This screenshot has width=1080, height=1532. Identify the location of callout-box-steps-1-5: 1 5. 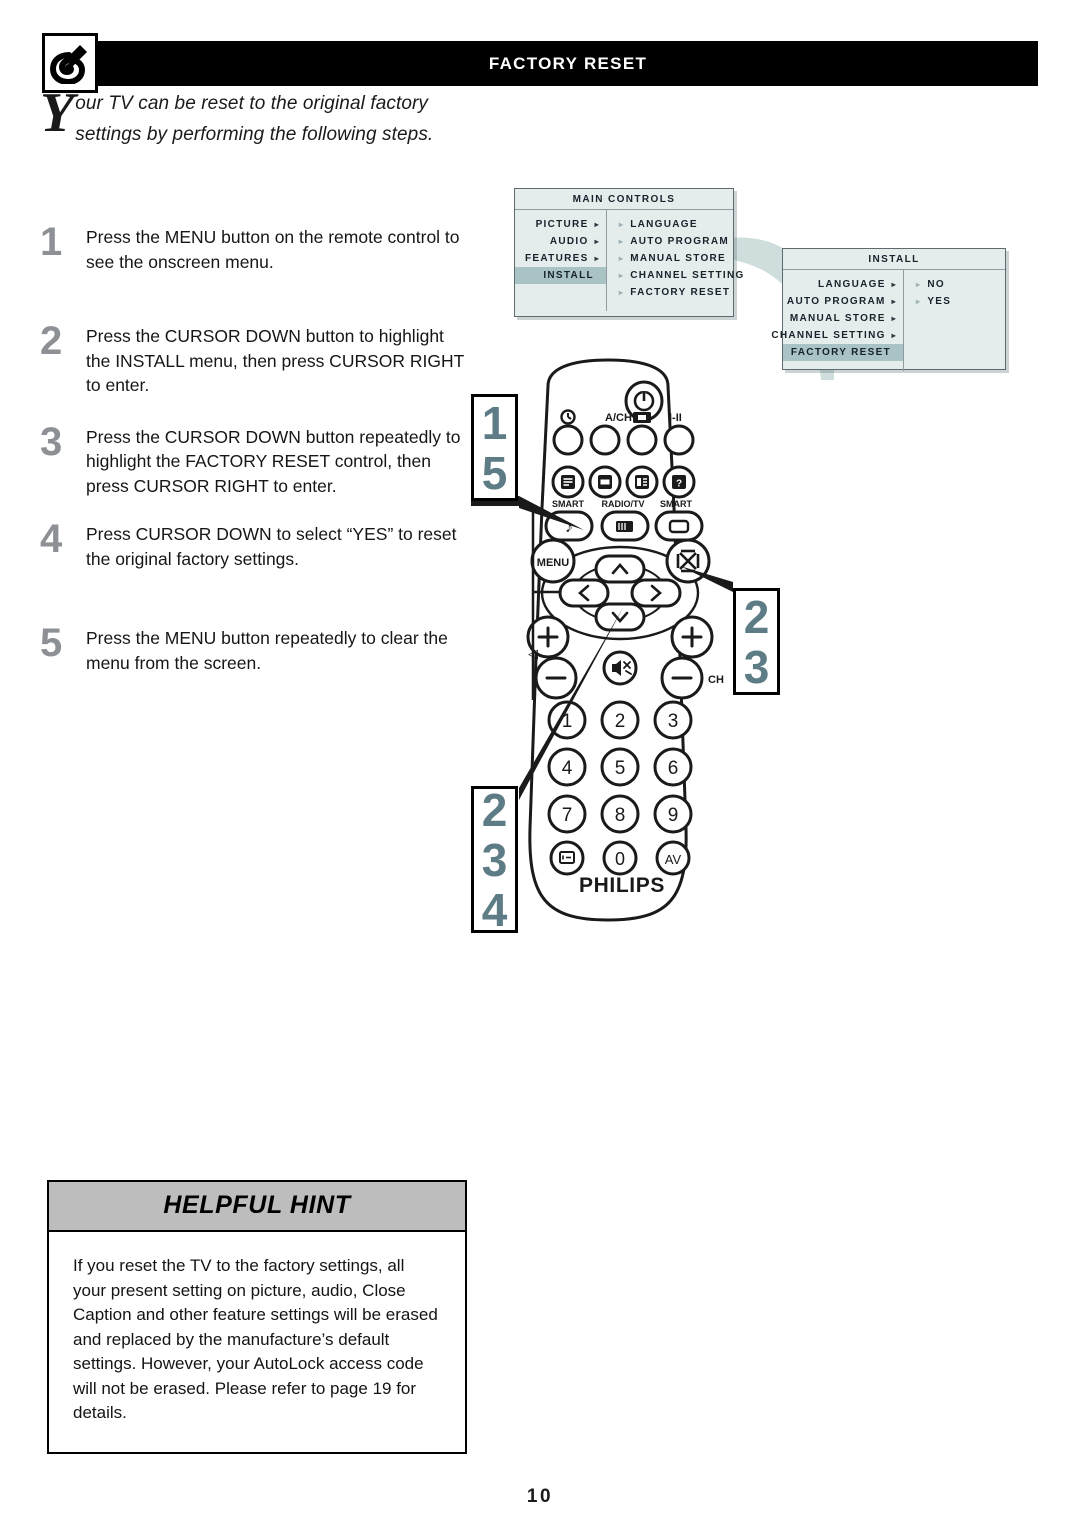
(494, 447).